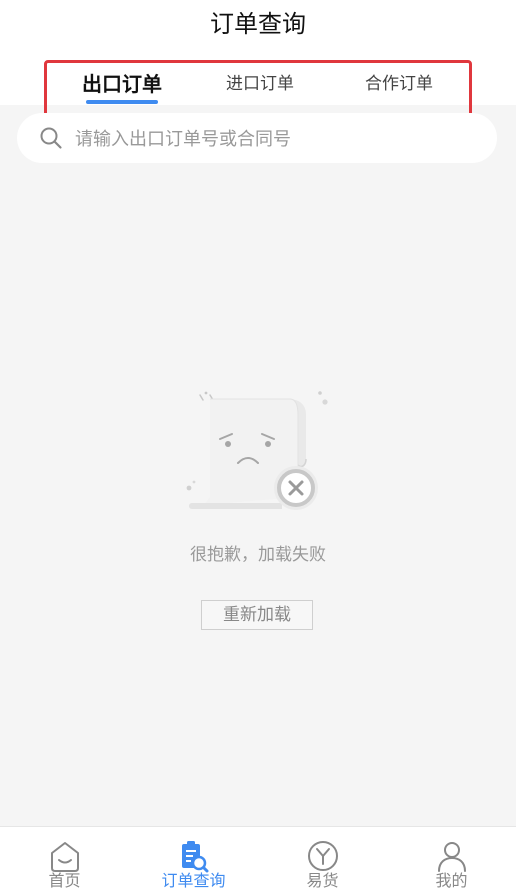 This screenshot has width=516, height=896. What do you see at coordinates (322, 880) in the screenshot?
I see `nav-label-barter: 易货` at bounding box center [322, 880].